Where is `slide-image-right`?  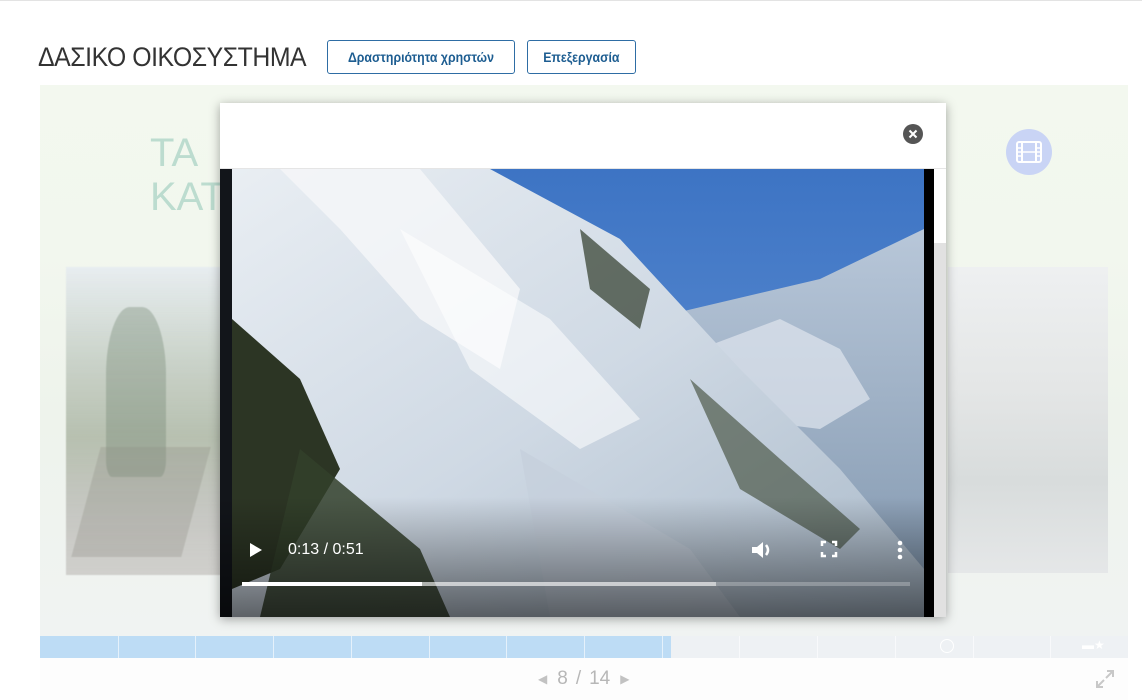 slide-image-right is located at coordinates (1028, 420).